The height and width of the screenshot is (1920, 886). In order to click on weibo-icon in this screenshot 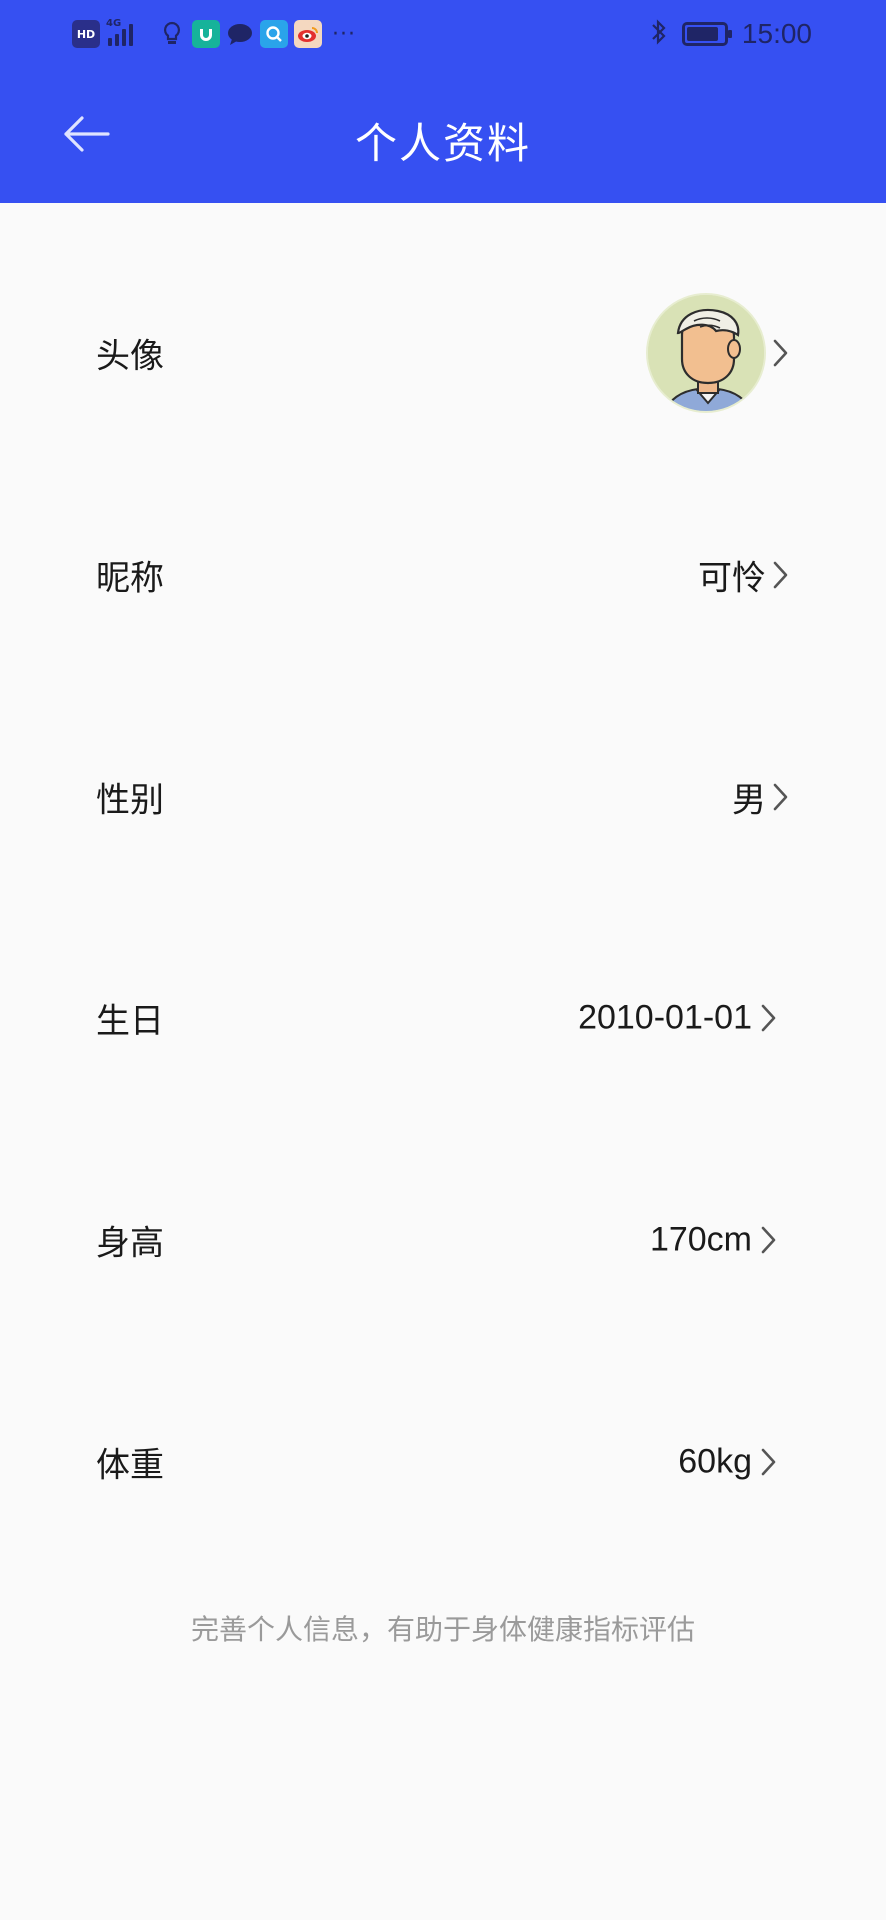, I will do `click(308, 34)`.